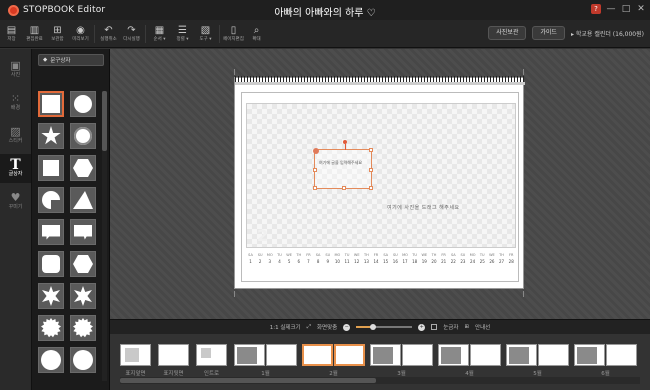 The width and height of the screenshot is (650, 390). I want to click on zoom-out-icon: −, so click(347, 327).